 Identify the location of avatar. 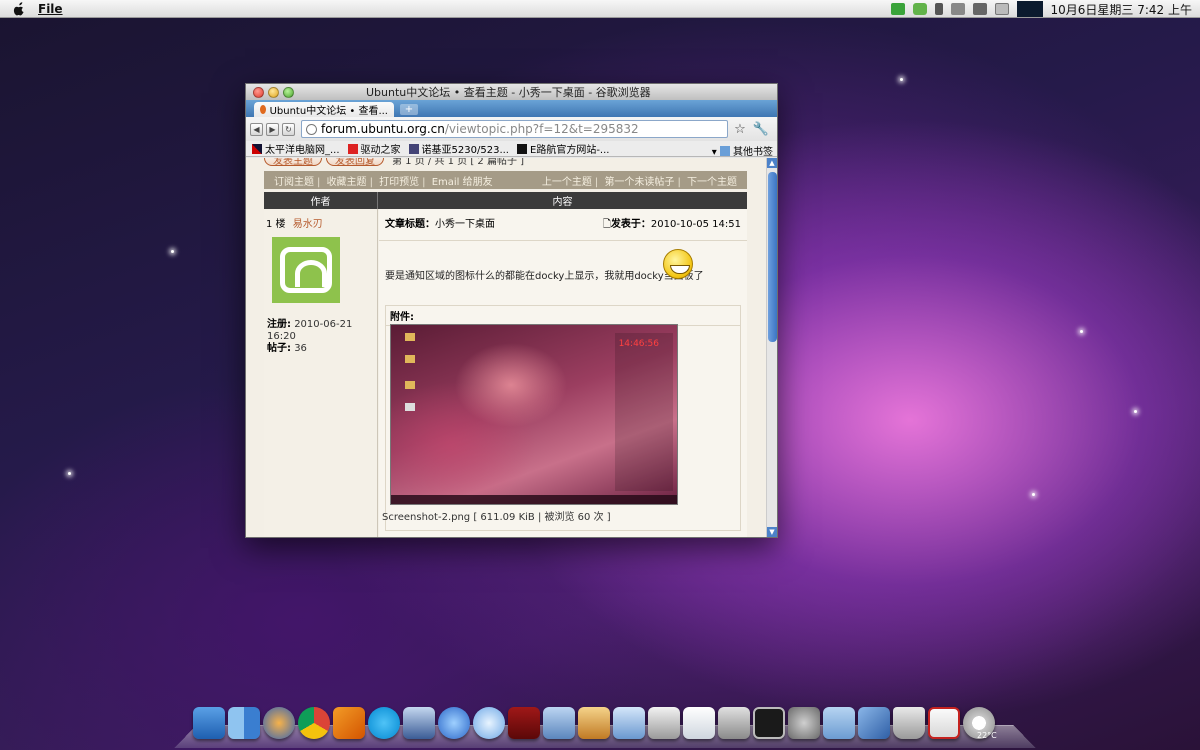
(306, 270).